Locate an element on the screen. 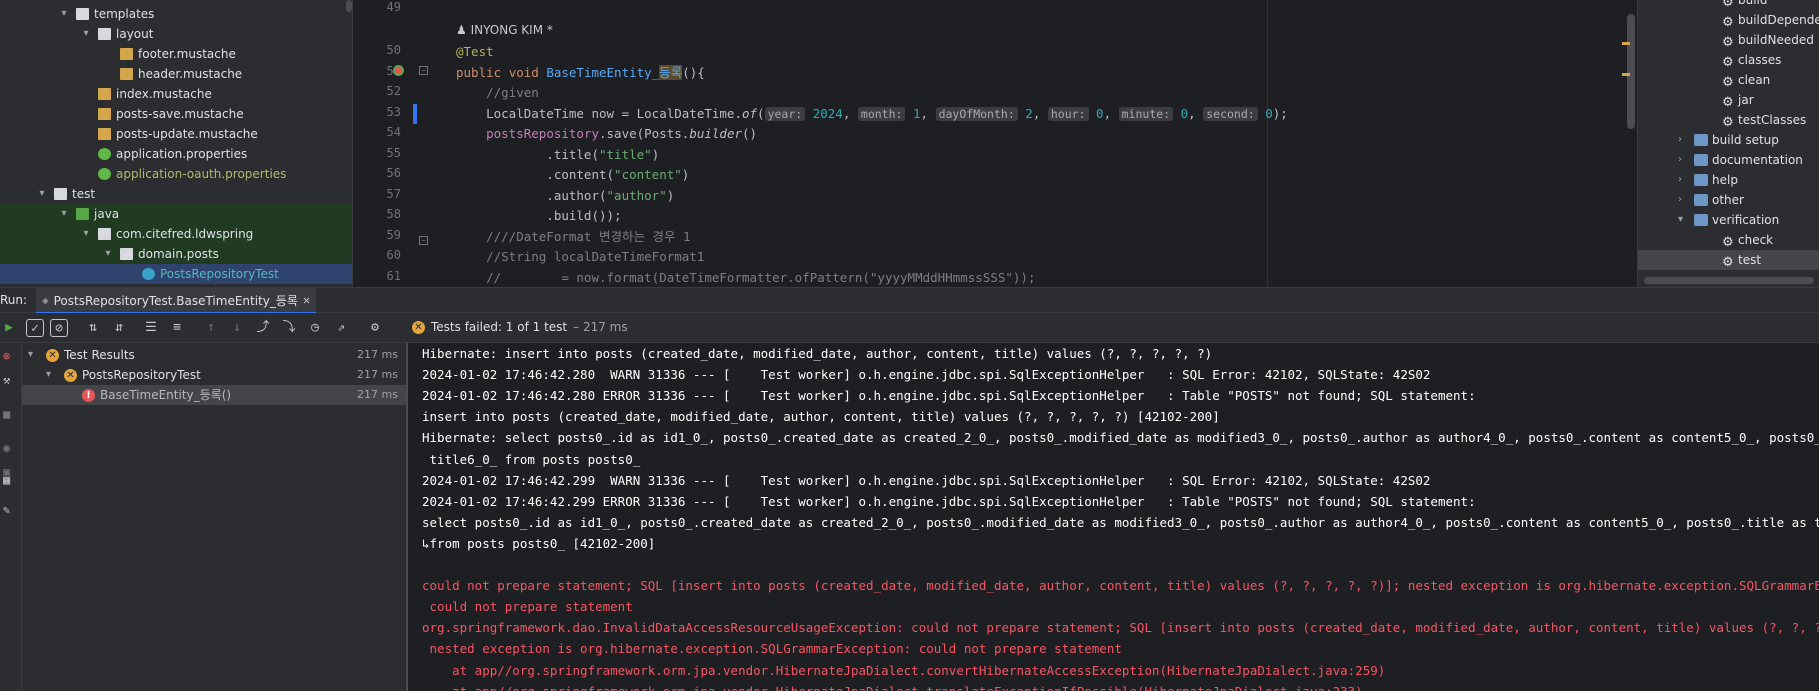 This screenshot has width=1819, height=691. test-result-item: ▾ ✕ PostsRepositoryTest 217 ms is located at coordinates (214, 375).